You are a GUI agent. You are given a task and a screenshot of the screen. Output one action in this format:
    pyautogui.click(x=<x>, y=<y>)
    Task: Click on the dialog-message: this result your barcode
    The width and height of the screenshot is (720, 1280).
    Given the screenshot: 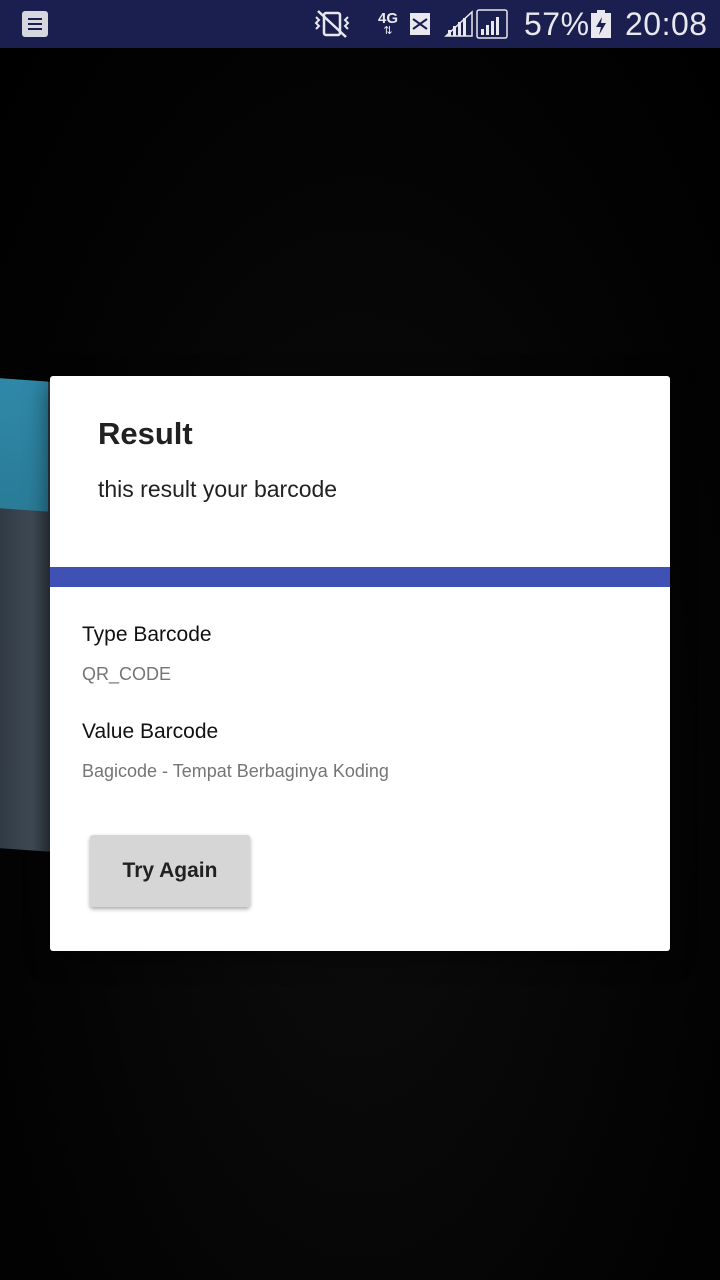 What is the action you would take?
    pyautogui.click(x=218, y=489)
    